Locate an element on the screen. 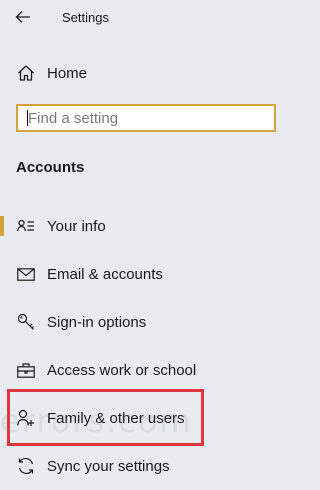 The height and width of the screenshot is (490, 320). sidebar-item-label: Access work or school is located at coordinates (122, 370).